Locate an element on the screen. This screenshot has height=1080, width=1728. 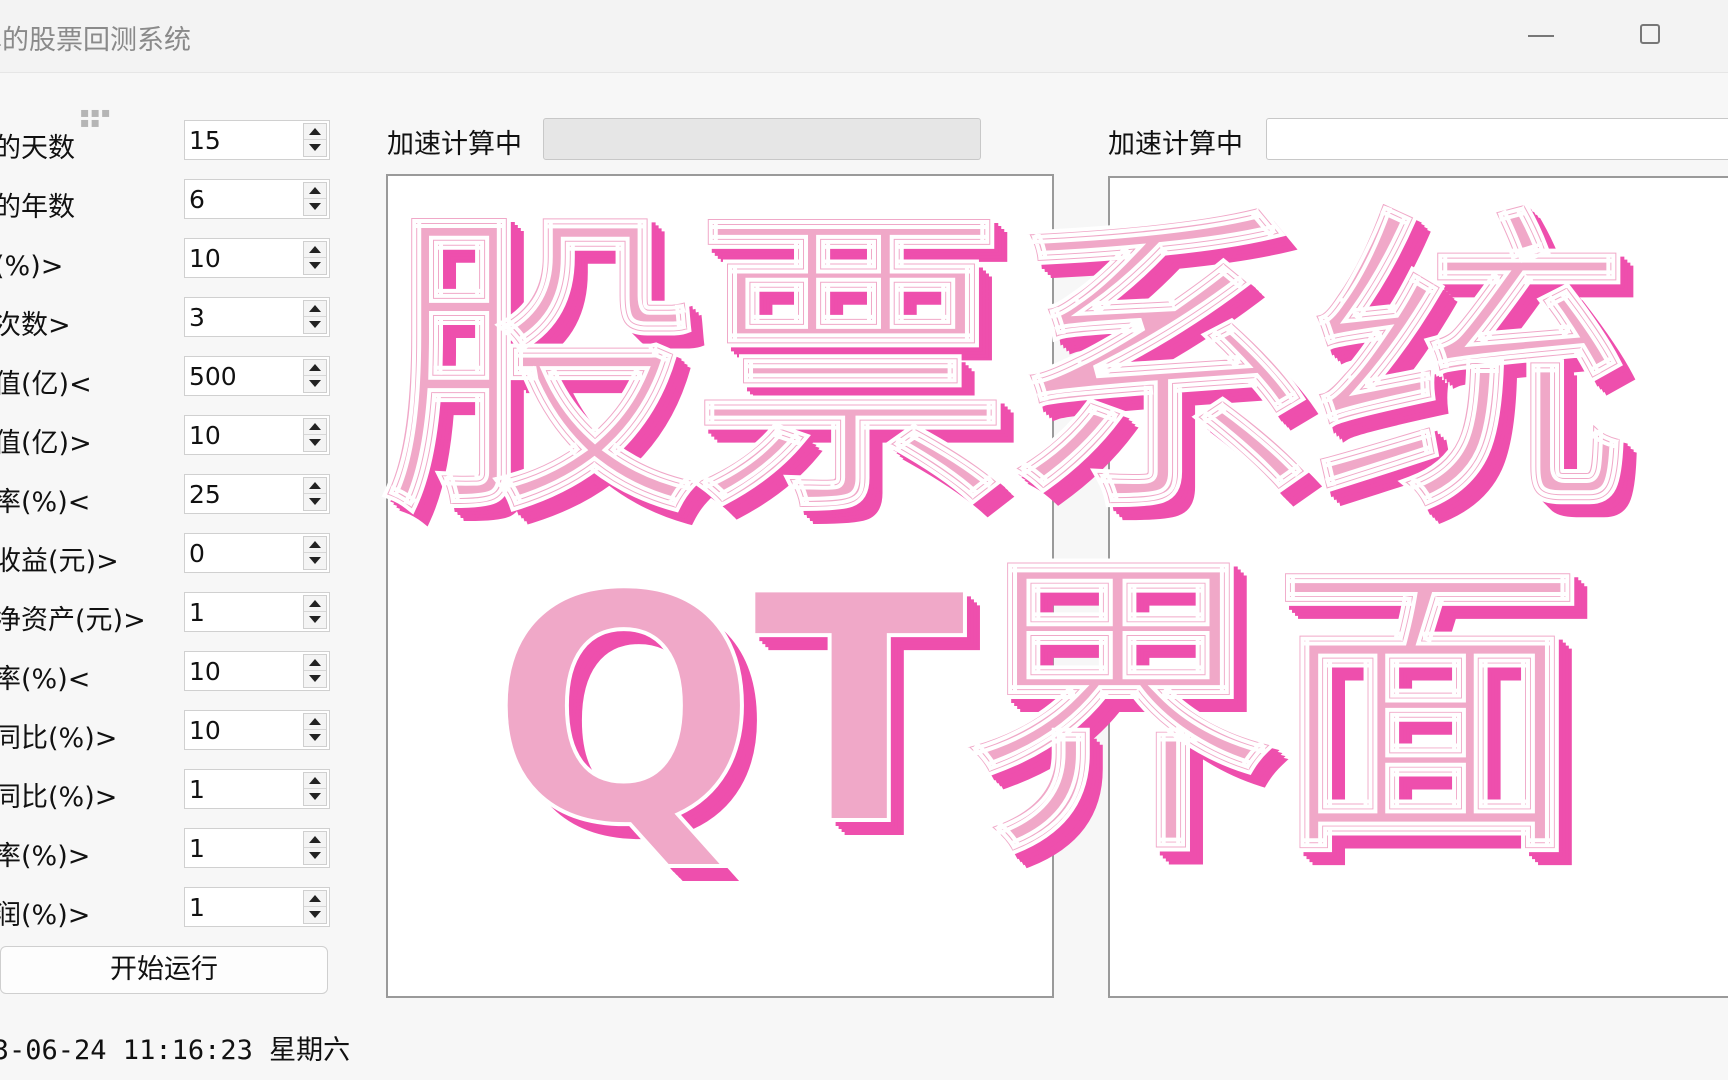
param-label: 每股收益(元)> is located at coordinates (59, 561).